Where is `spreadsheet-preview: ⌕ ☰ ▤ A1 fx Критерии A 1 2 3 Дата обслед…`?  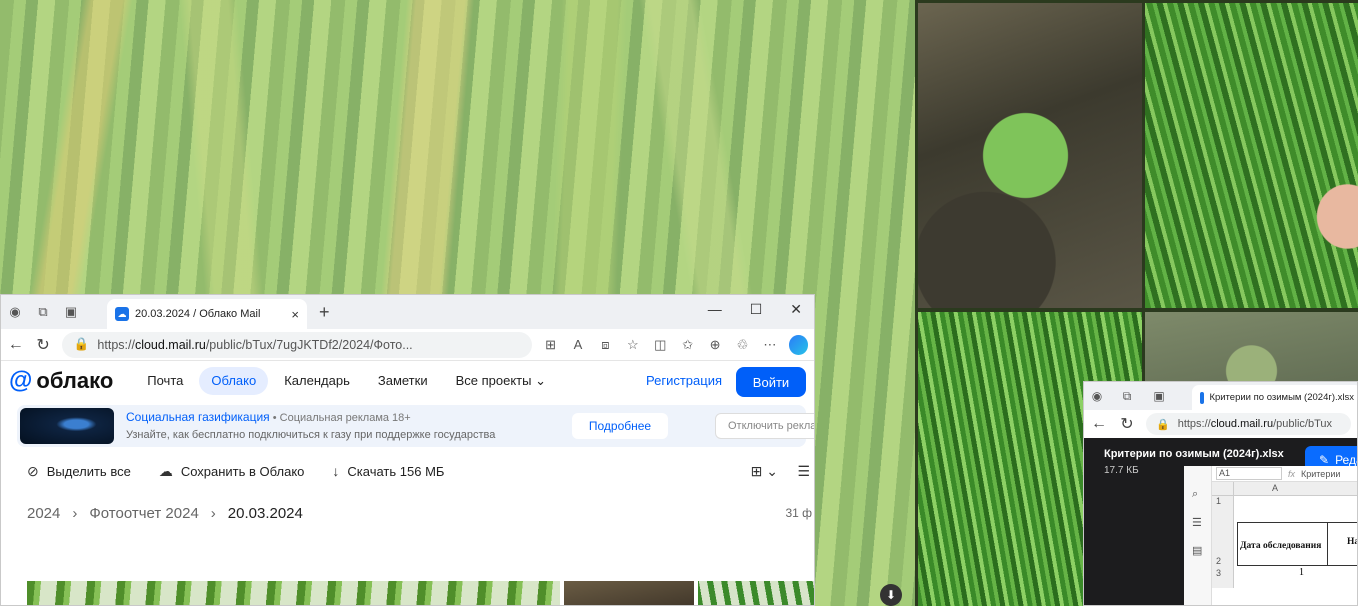
spreadsheet-preview: ⌕ ☰ ▤ A1 fx Критерии A 1 2 3 Дата обслед… is located at coordinates (1270, 535).